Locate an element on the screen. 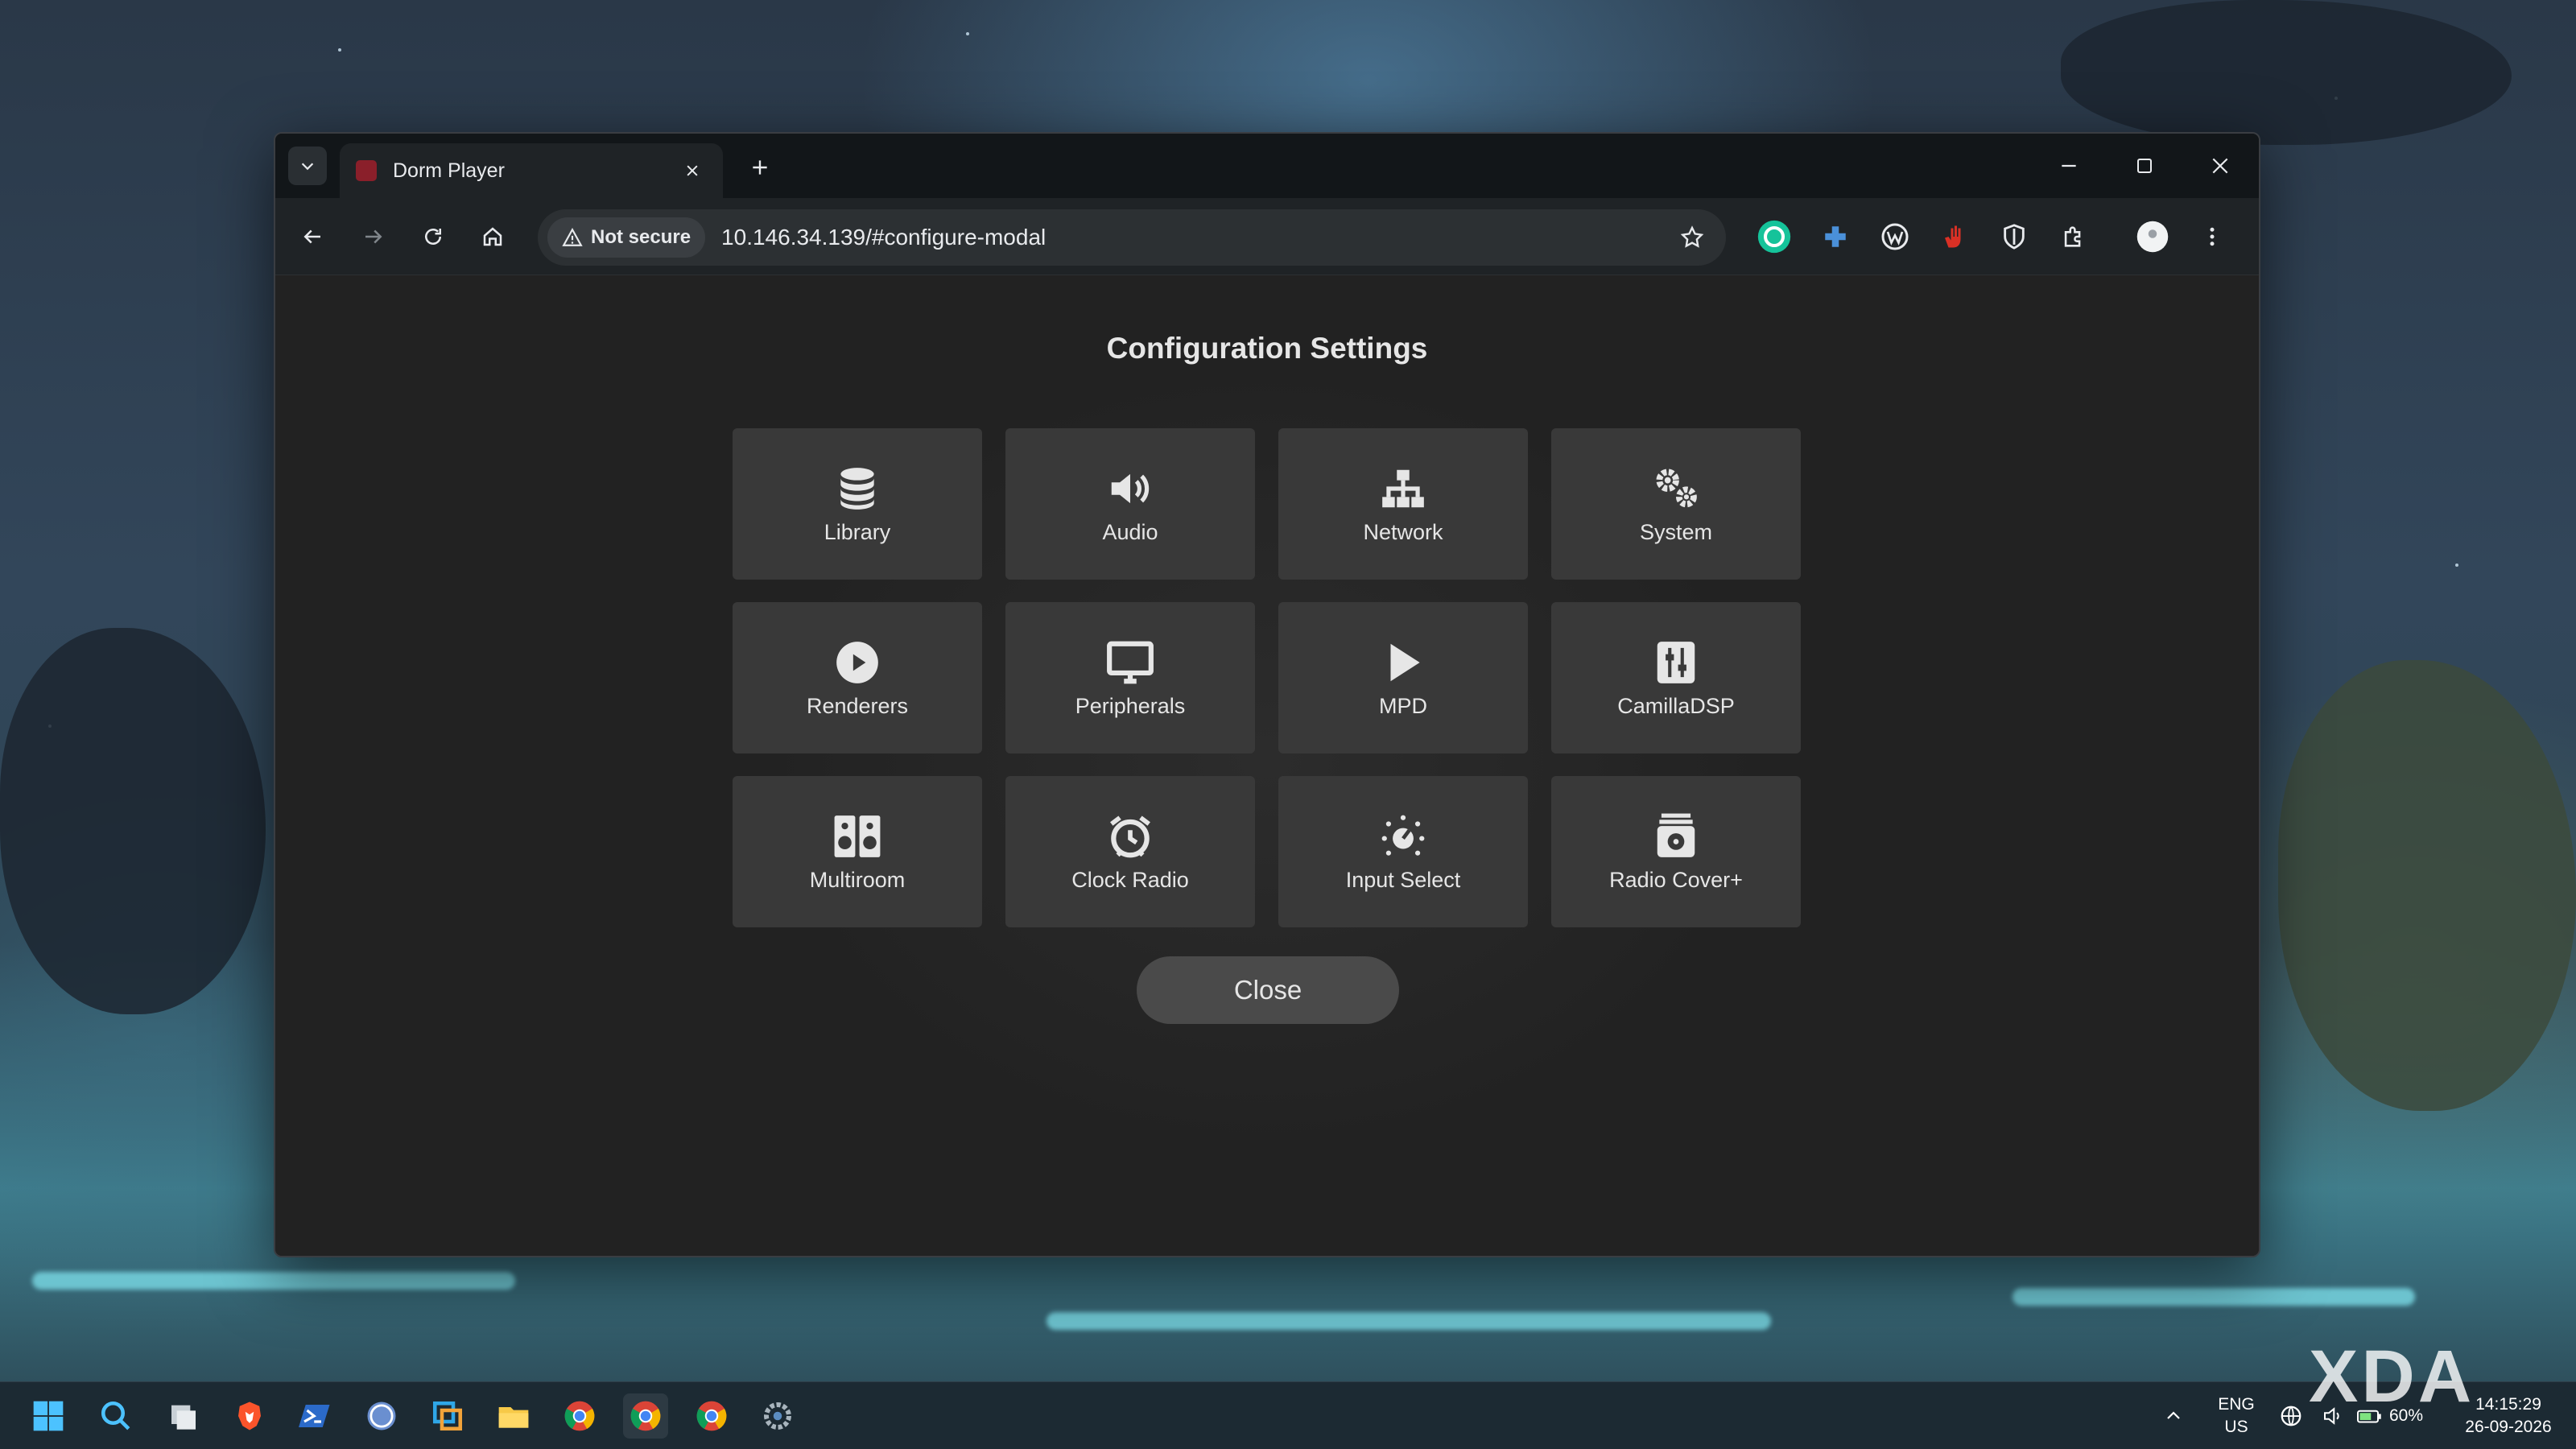 The height and width of the screenshot is (1449, 2576). tab-title: Dorm Player is located at coordinates (449, 170).